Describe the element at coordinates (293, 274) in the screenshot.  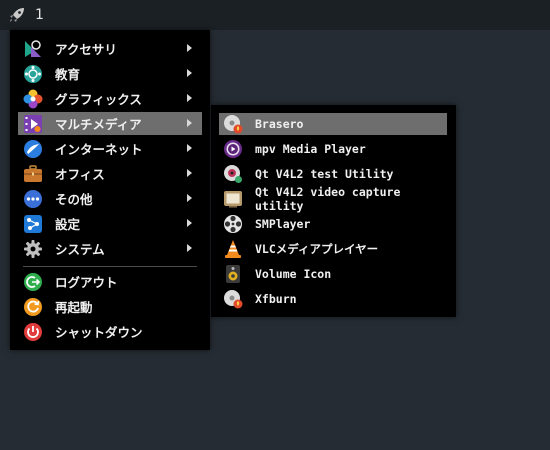
I see `submenu-item-label: Volume Icon` at that location.